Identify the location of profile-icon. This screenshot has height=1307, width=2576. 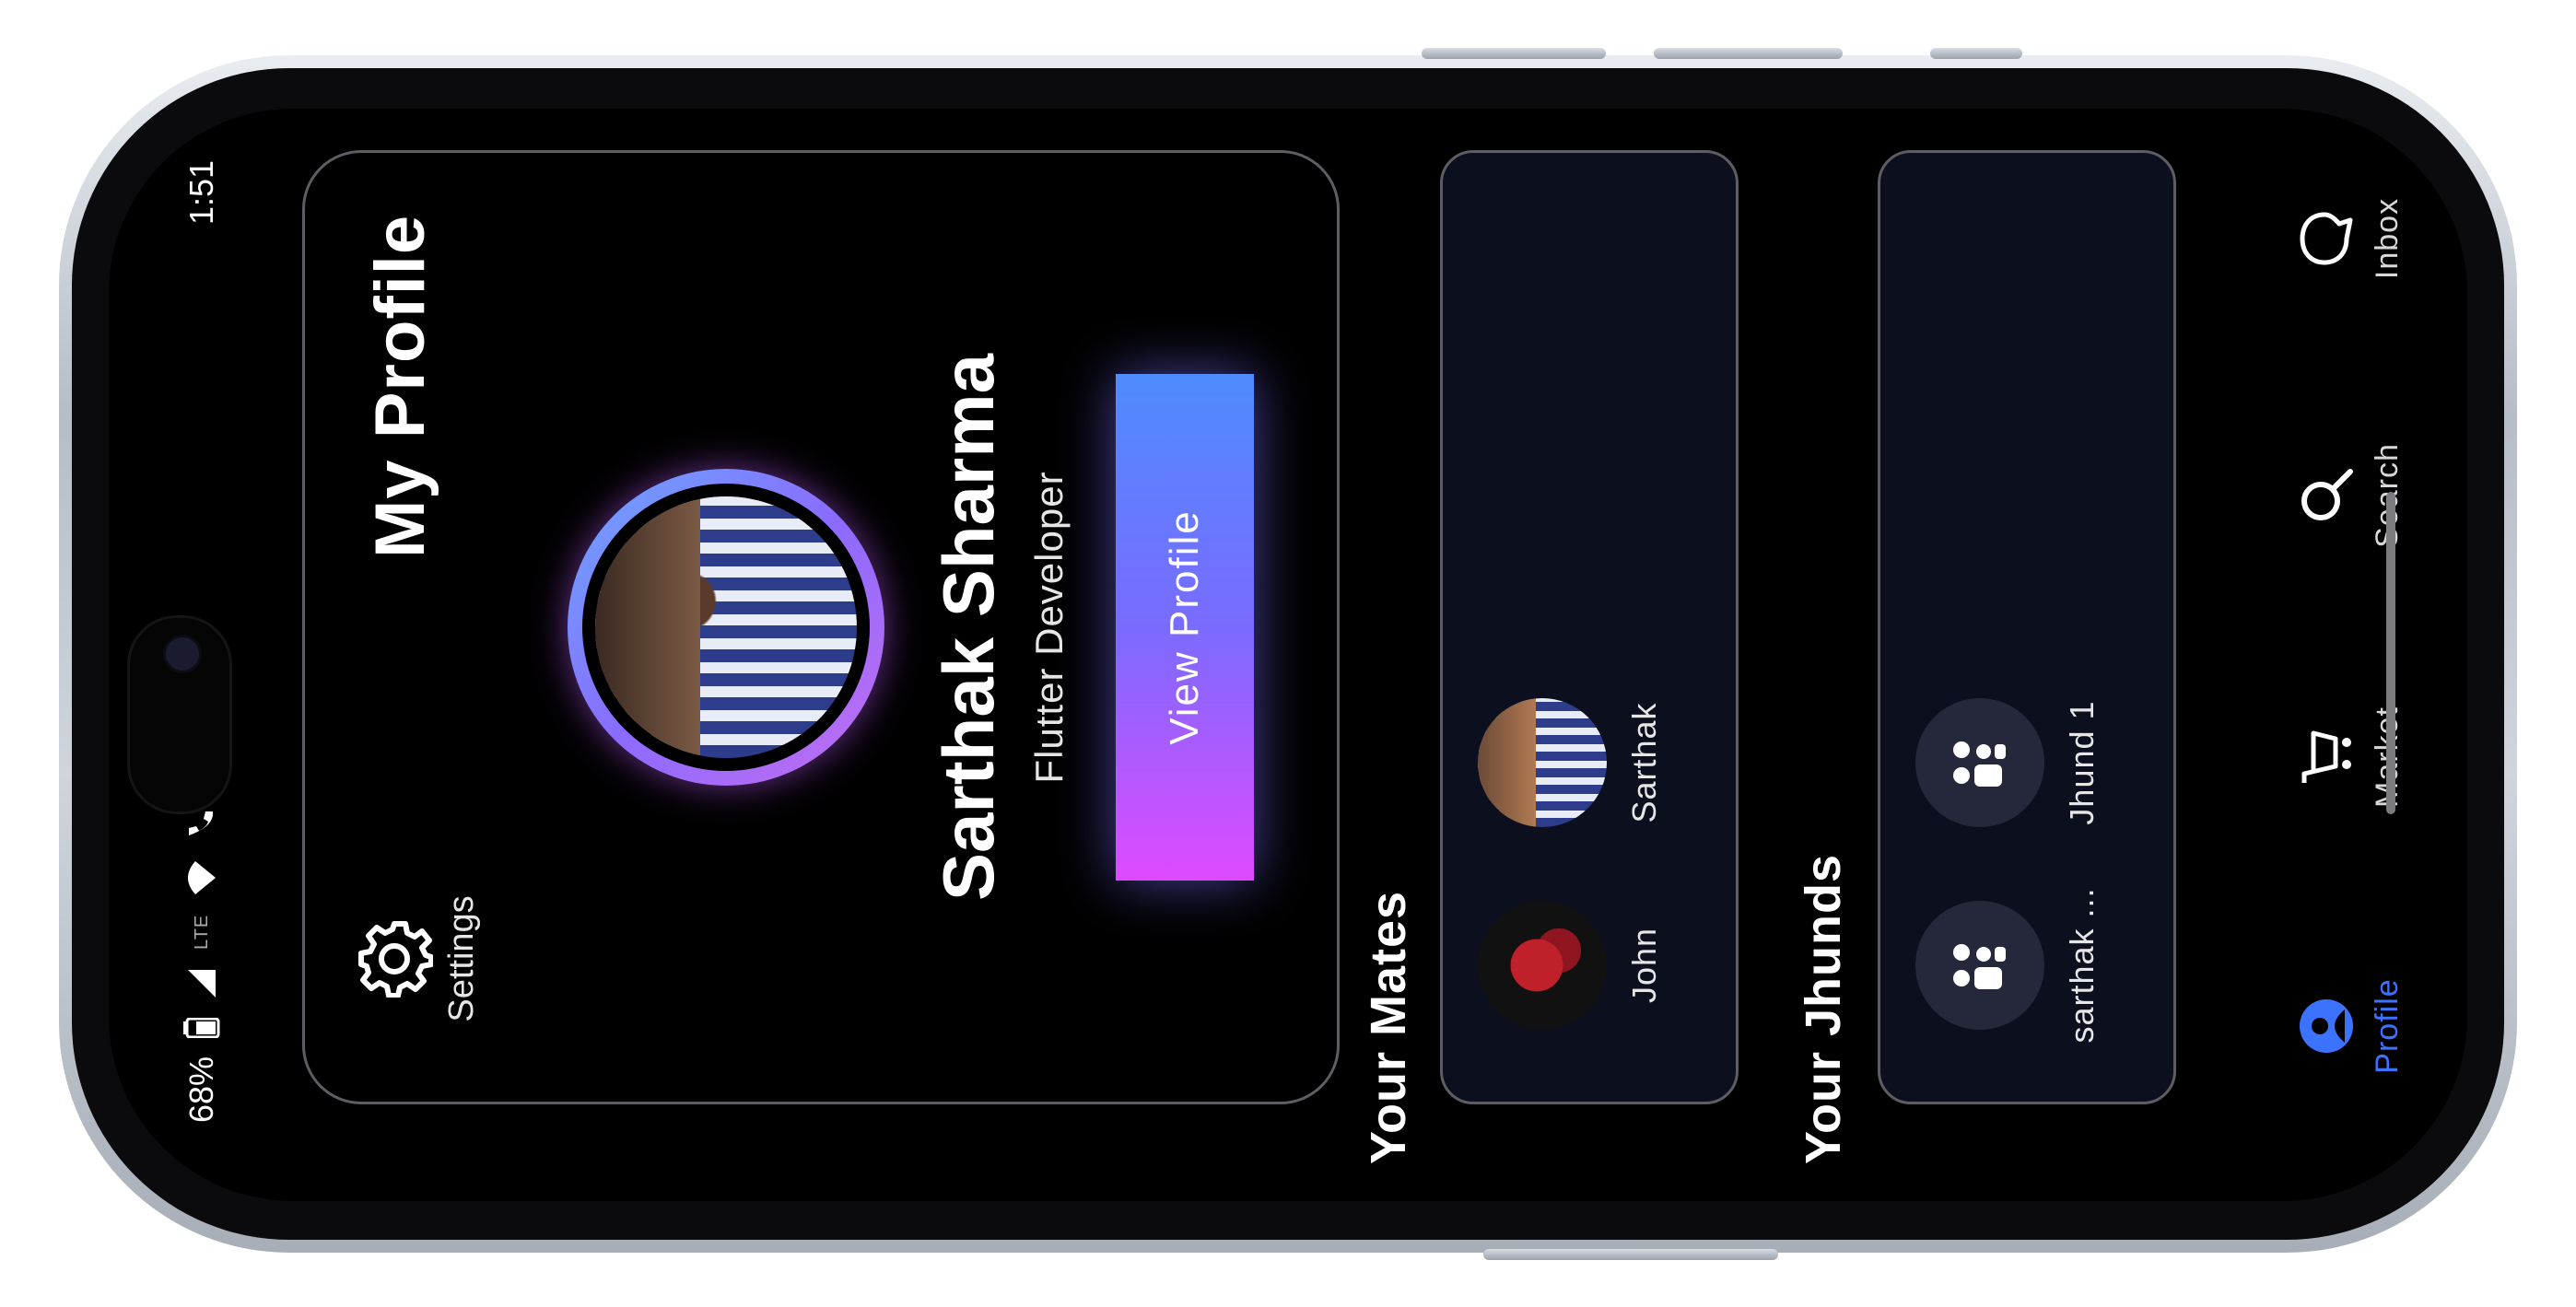
(2326, 1026).